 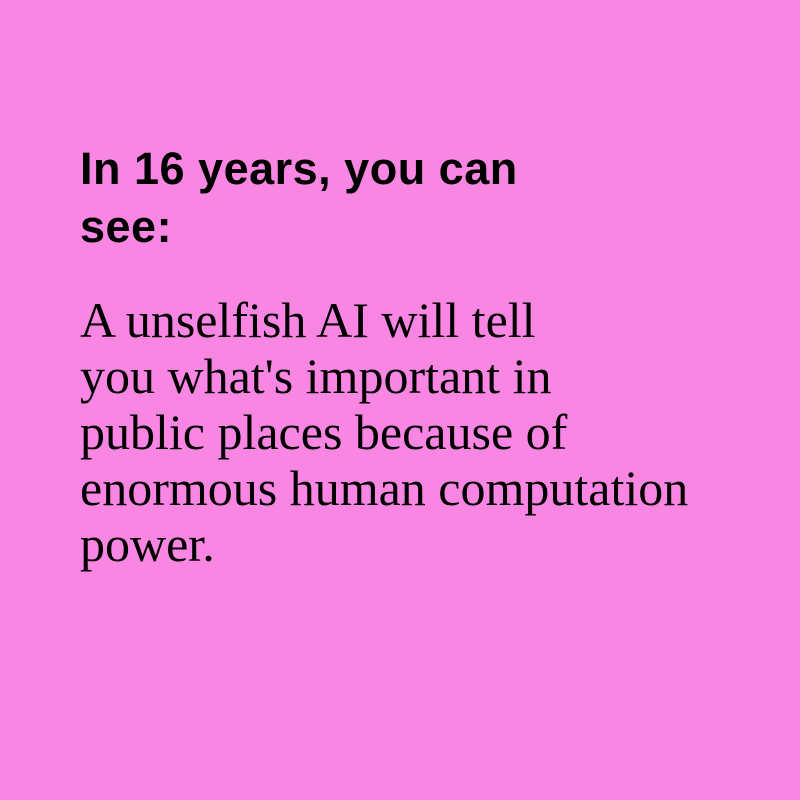 I want to click on body-line: power., so click(x=147, y=544).